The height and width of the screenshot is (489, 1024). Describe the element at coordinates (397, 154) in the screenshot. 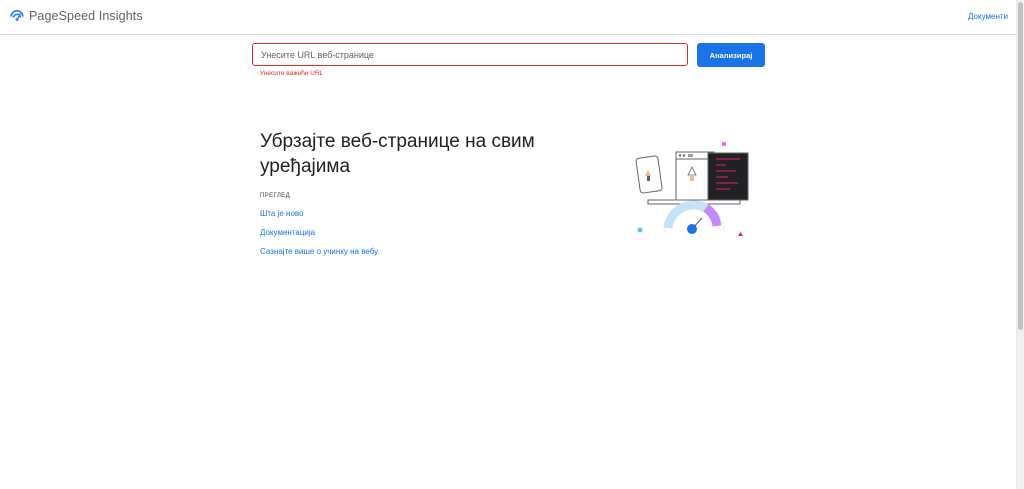

I see `hero-title: Убрзајте веб-странице на свим уређајима` at that location.